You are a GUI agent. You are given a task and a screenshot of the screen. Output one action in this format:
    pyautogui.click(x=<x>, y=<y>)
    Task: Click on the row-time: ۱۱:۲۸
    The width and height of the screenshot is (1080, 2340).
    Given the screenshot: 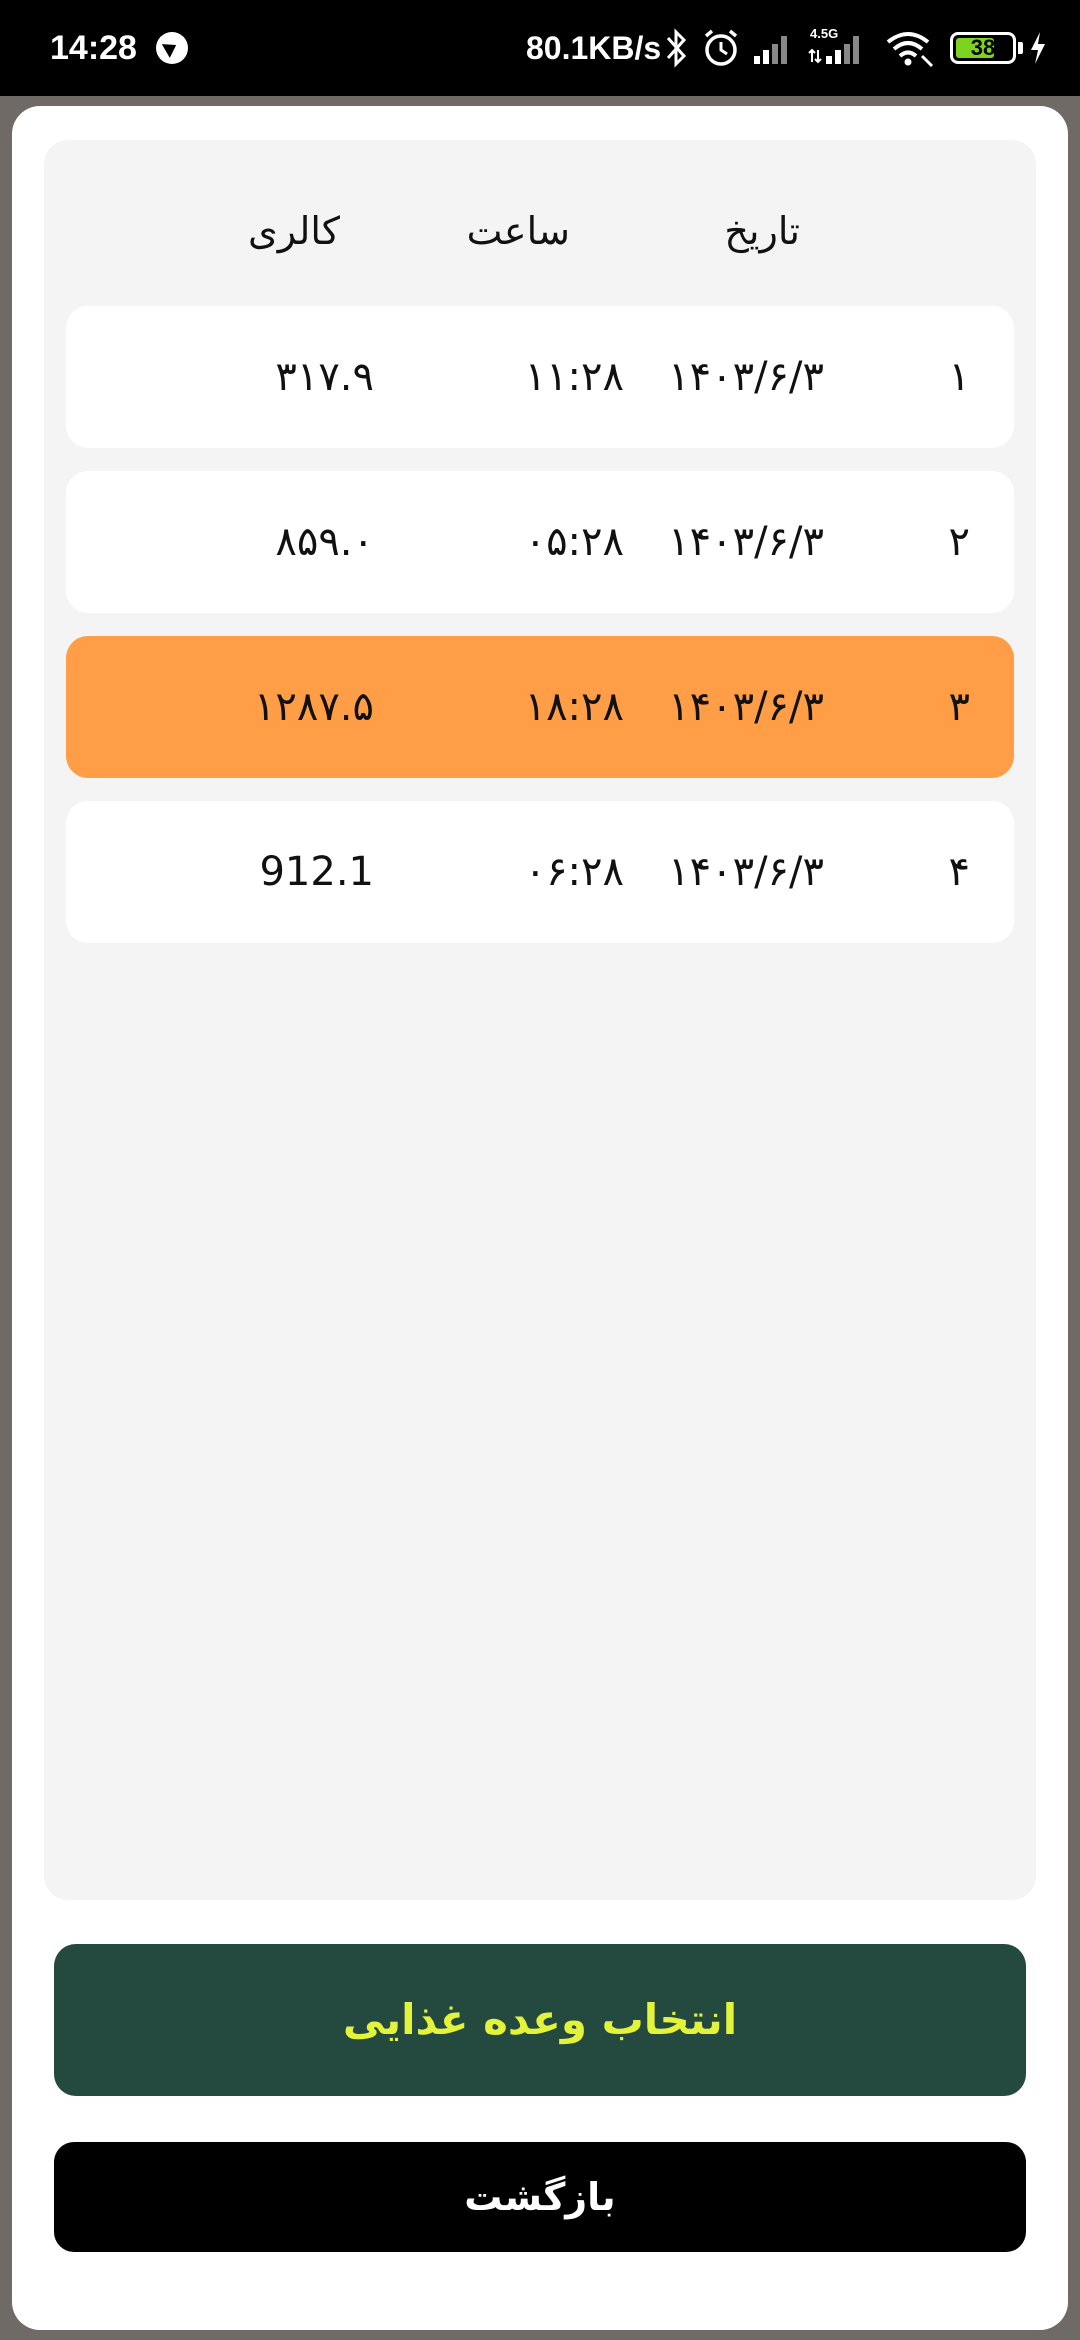 What is the action you would take?
    pyautogui.click(x=574, y=377)
    